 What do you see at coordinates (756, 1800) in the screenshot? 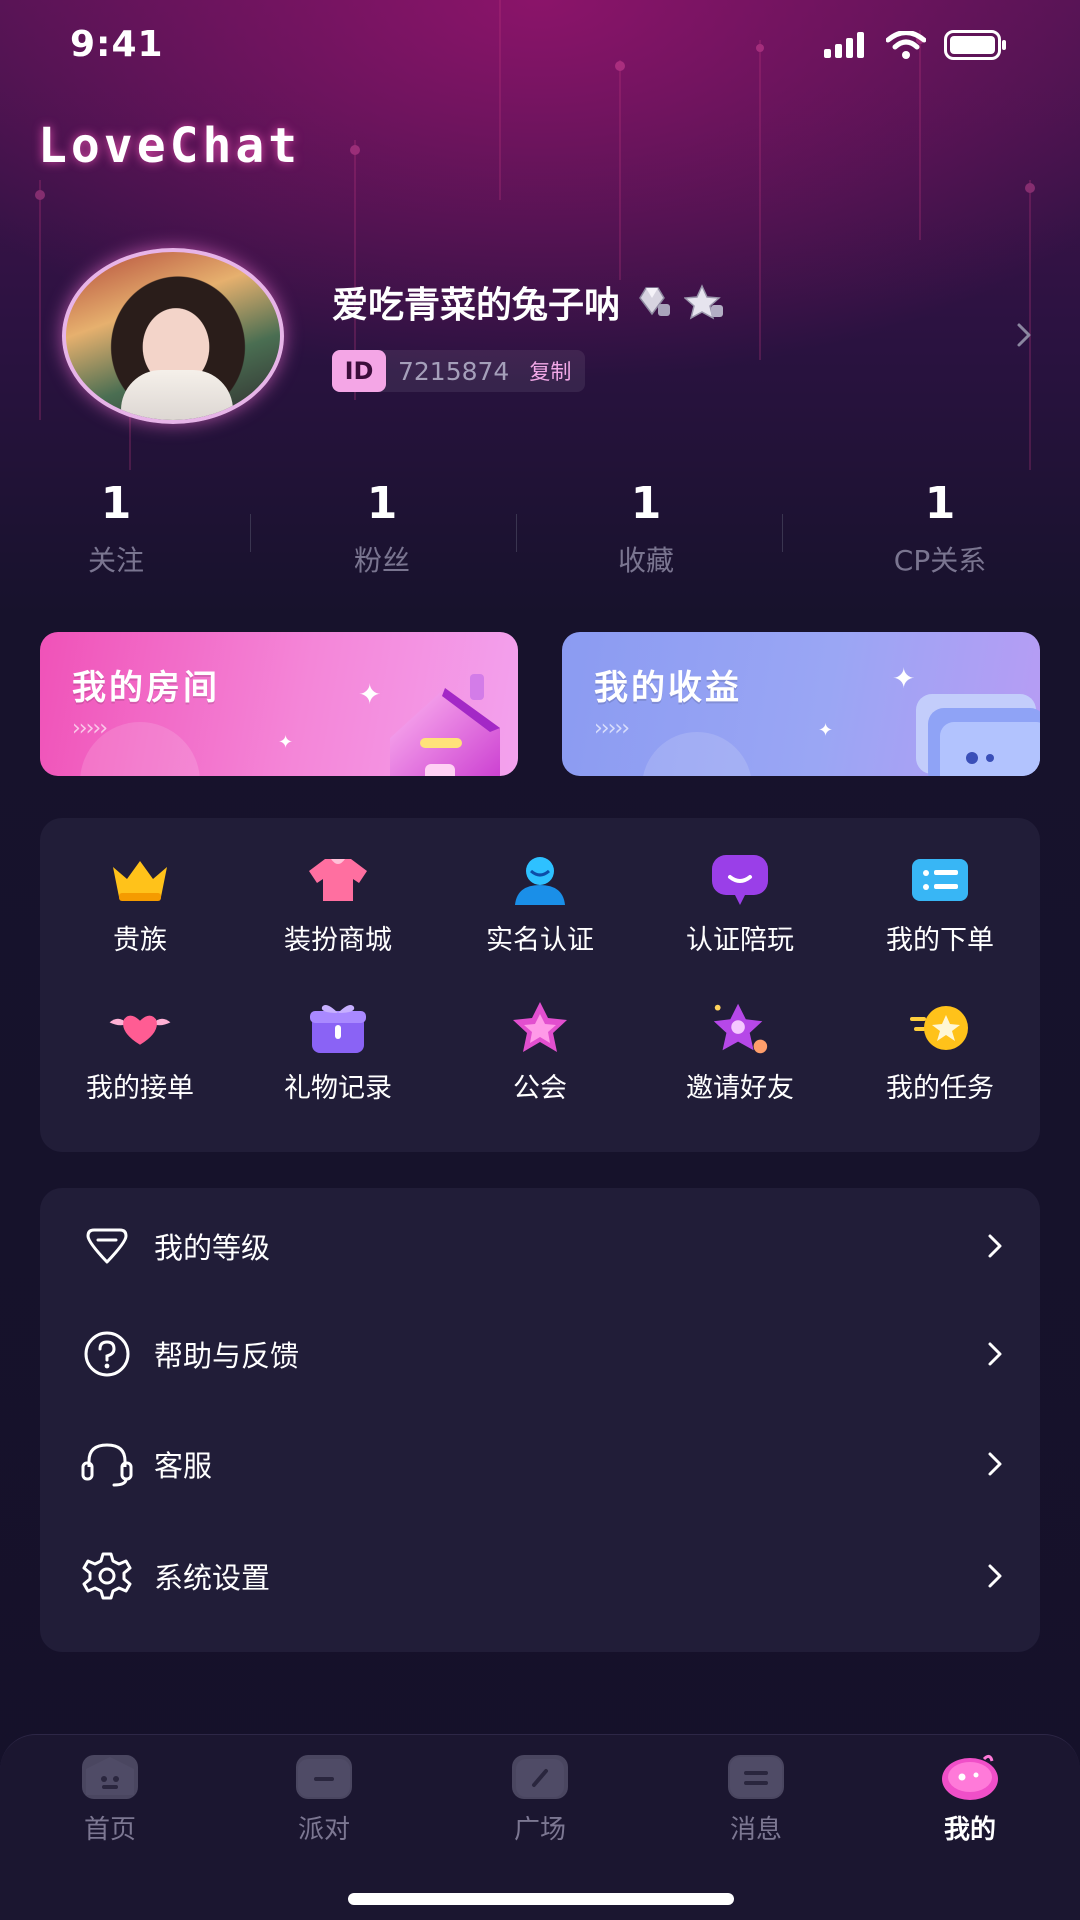
I see `tab-messages: 消息` at bounding box center [756, 1800].